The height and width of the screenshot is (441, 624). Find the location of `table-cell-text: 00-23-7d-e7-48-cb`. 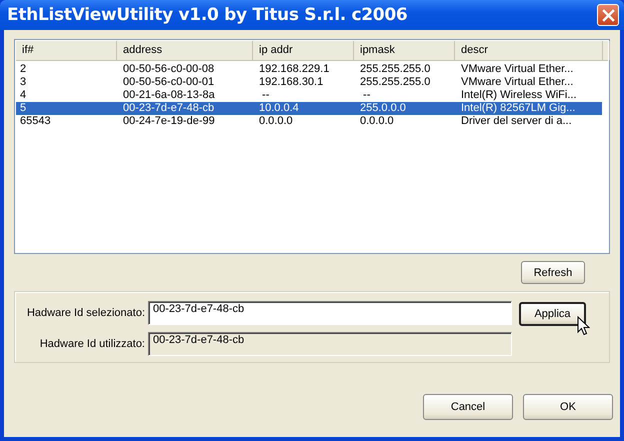

table-cell-text: 00-23-7d-e7-48-cb is located at coordinates (169, 108).